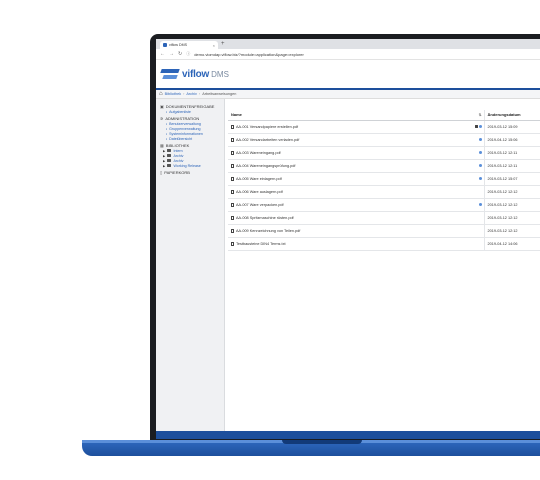  I want to click on file-name-cell: AA-003 Wareneingang.pdf, so click(349, 153).